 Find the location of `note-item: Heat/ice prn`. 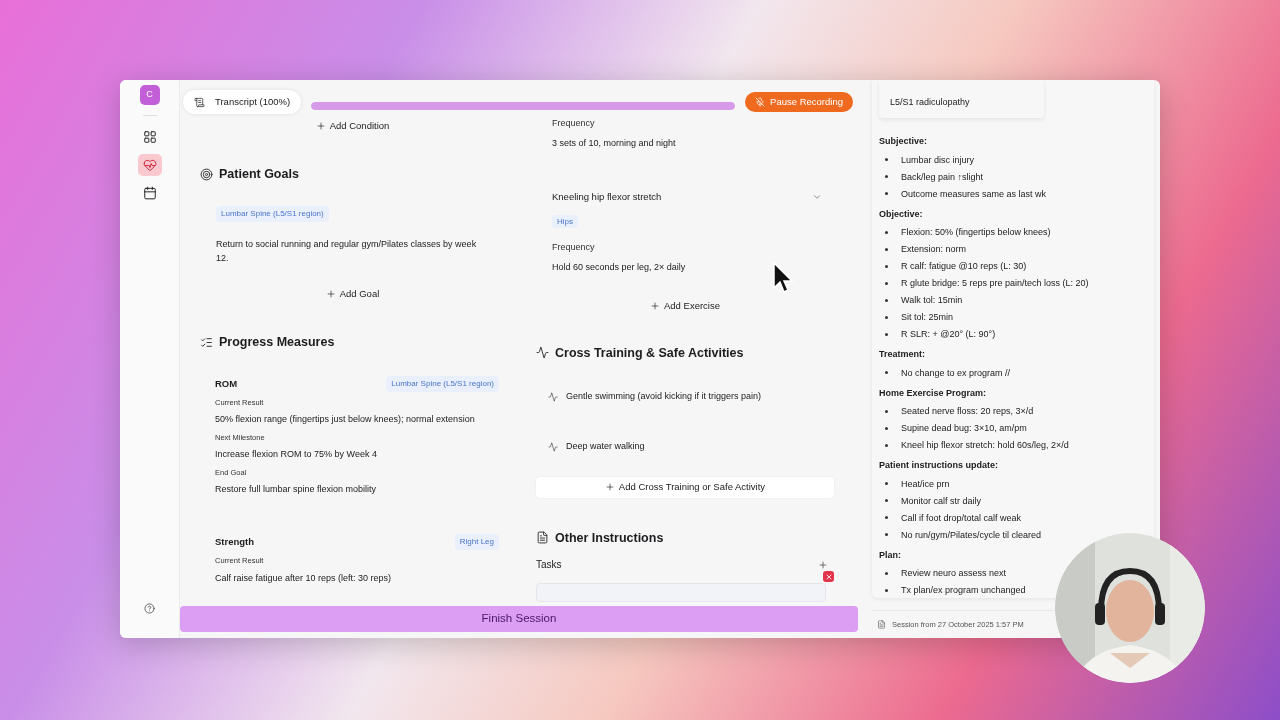

note-item: Heat/ice prn is located at coordinates (925, 483).